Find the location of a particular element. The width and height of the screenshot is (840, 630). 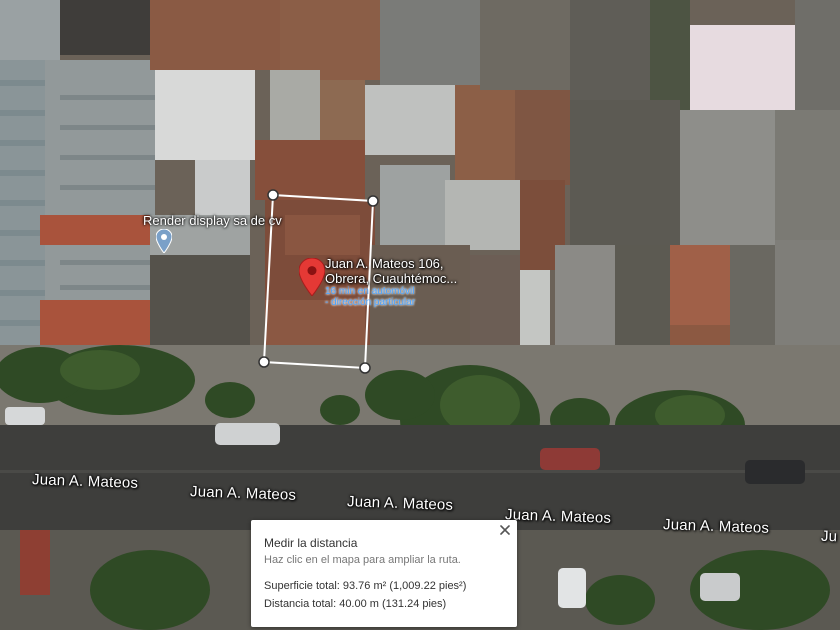

red-location-pin-icon is located at coordinates (312, 277).